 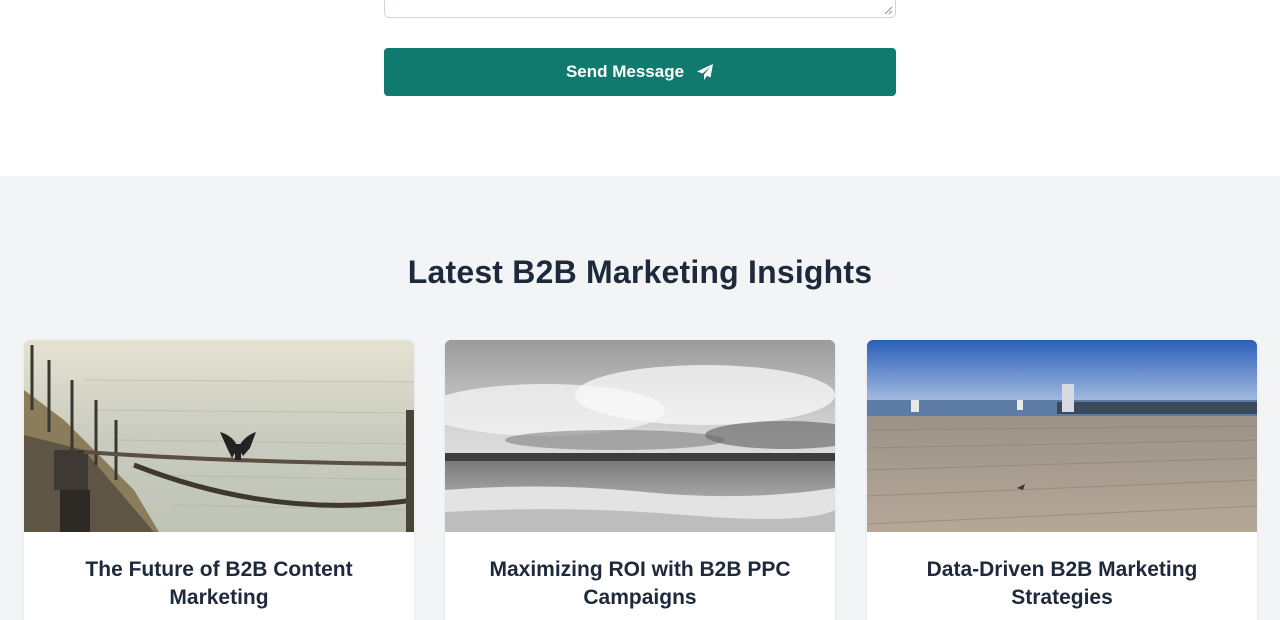 I want to click on send-message-button: Send Message, so click(x=640, y=72).